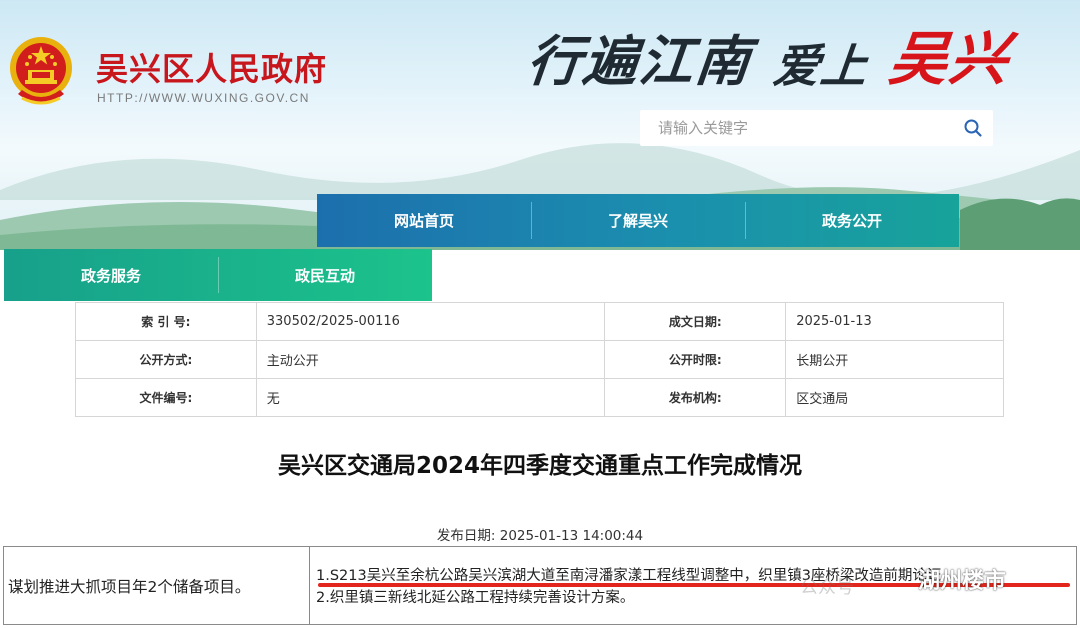  What do you see at coordinates (430, 321) in the screenshot?
I see `index-value: 330502/2025-00116` at bounding box center [430, 321].